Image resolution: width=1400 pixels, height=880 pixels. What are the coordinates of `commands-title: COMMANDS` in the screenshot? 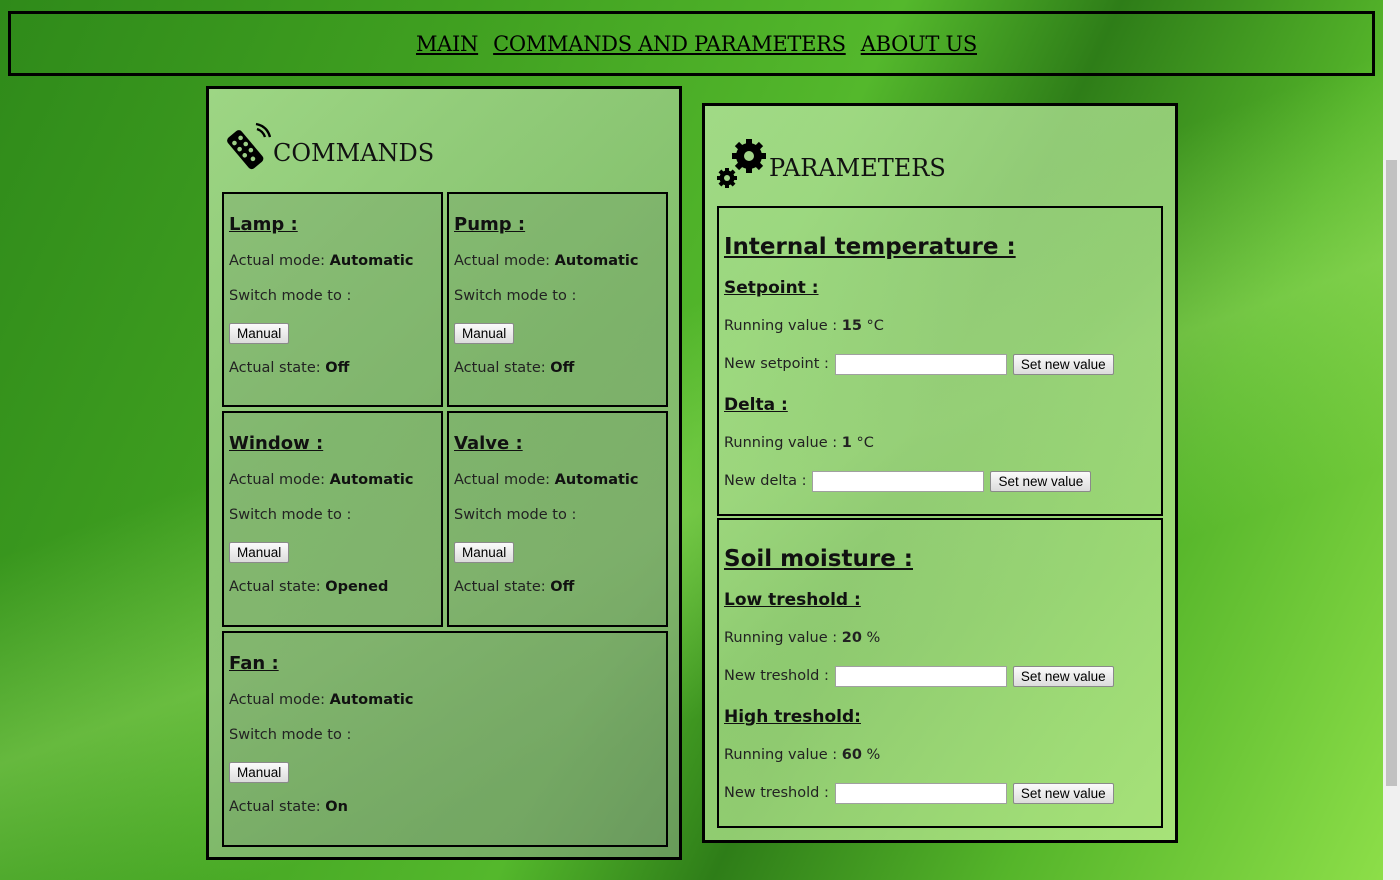 It's located at (354, 153).